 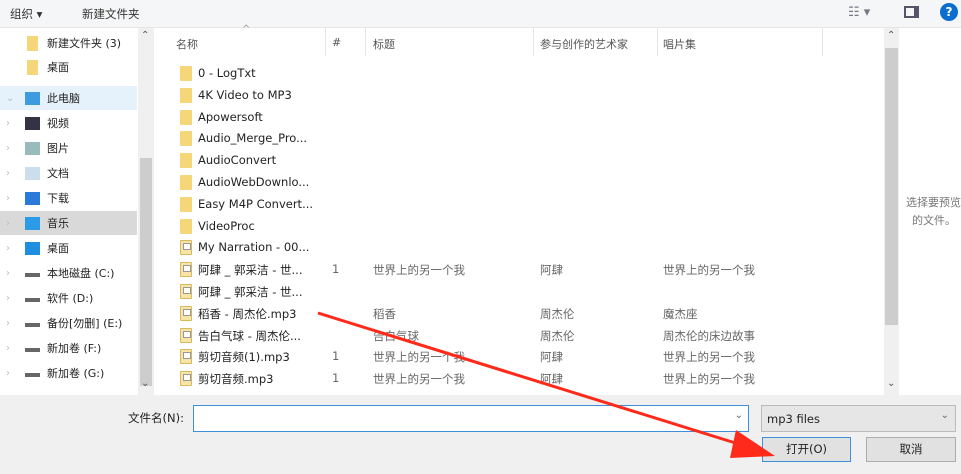 What do you see at coordinates (531, 379) in the screenshot?
I see `arrow-shaft` at bounding box center [531, 379].